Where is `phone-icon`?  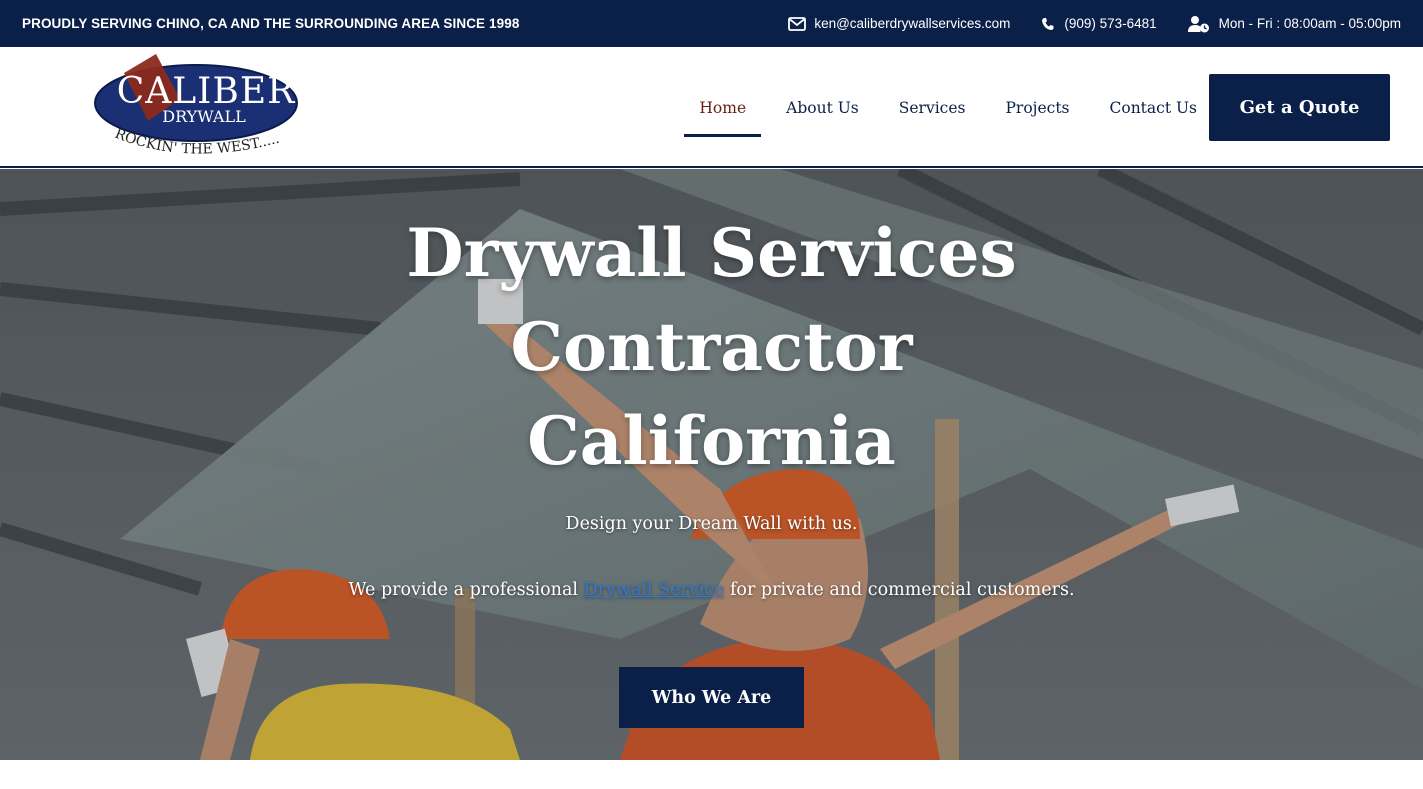 phone-icon is located at coordinates (1048, 23).